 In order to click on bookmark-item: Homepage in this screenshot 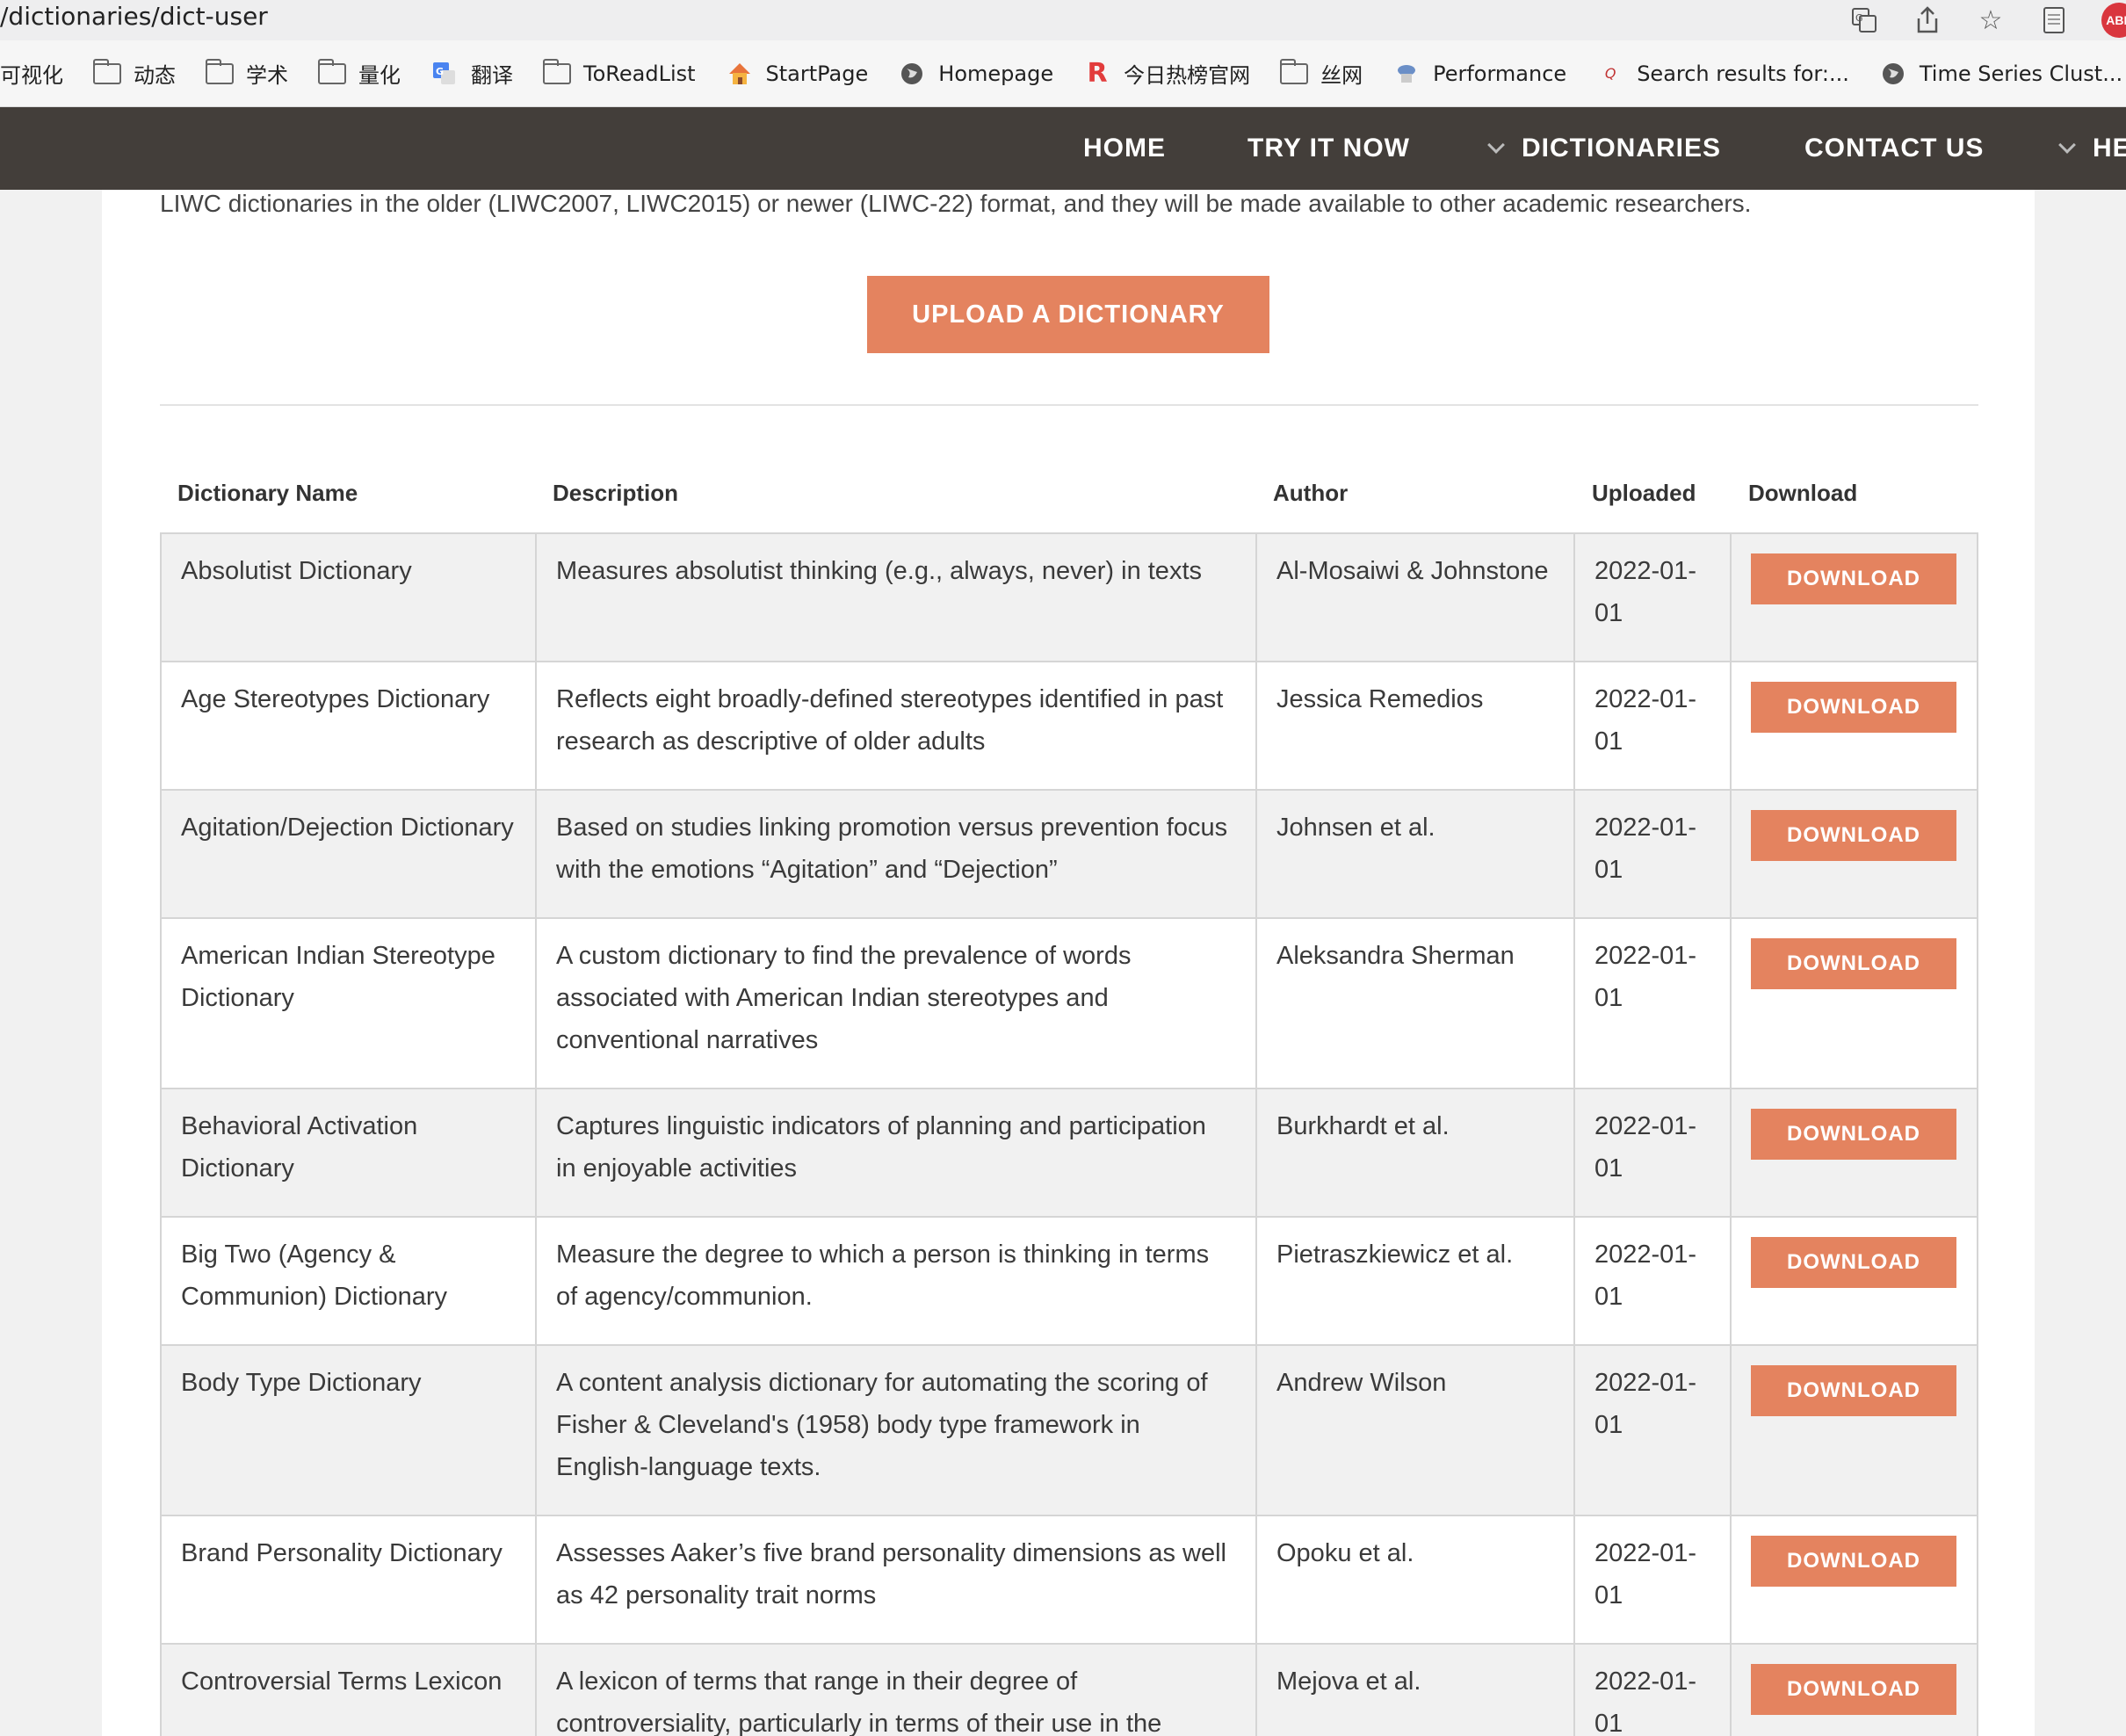, I will do `click(976, 74)`.